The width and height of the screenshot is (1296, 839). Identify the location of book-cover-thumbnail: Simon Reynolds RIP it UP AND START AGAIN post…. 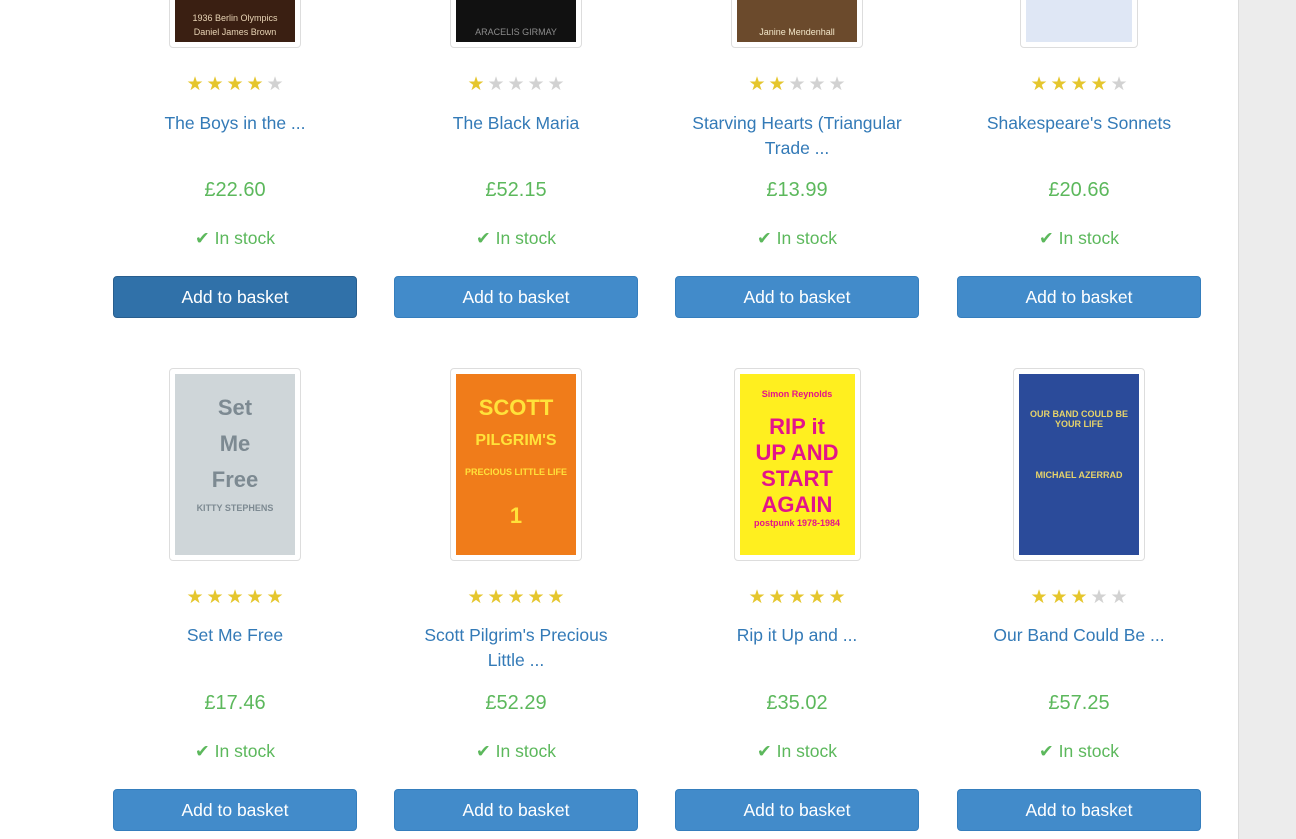
(797, 464).